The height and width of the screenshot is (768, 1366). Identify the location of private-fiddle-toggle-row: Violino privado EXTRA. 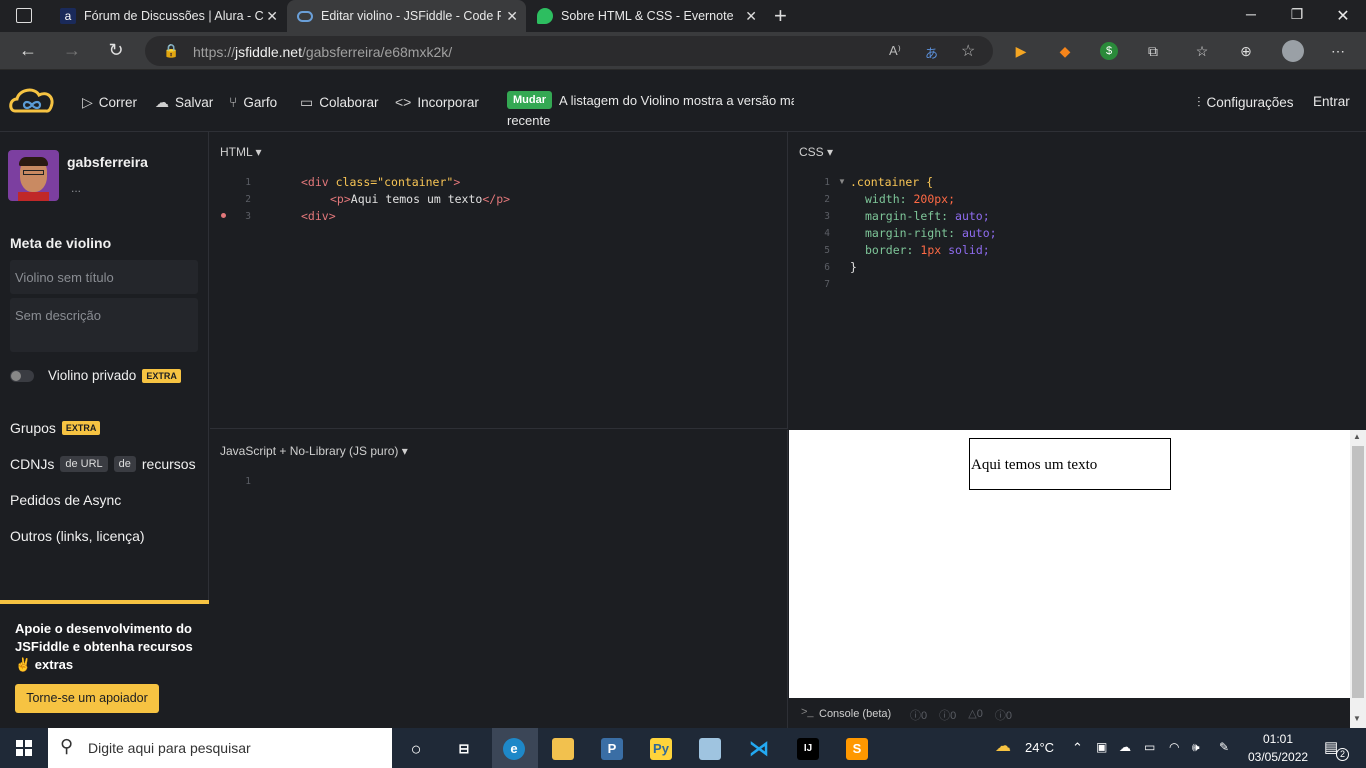
(95, 375).